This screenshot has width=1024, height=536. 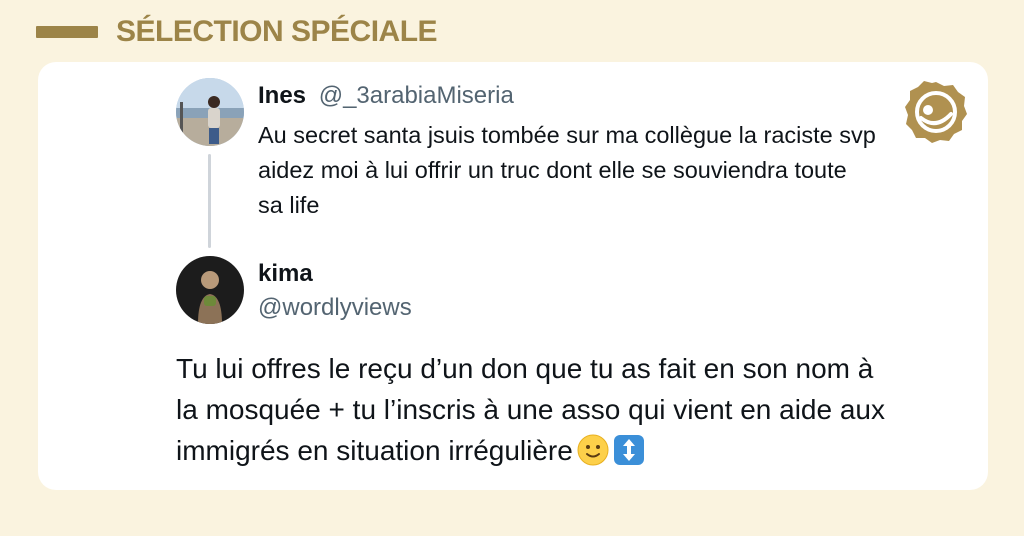 I want to click on quoted-author-row: Ines @_3arabiaMiseria, so click(x=386, y=96).